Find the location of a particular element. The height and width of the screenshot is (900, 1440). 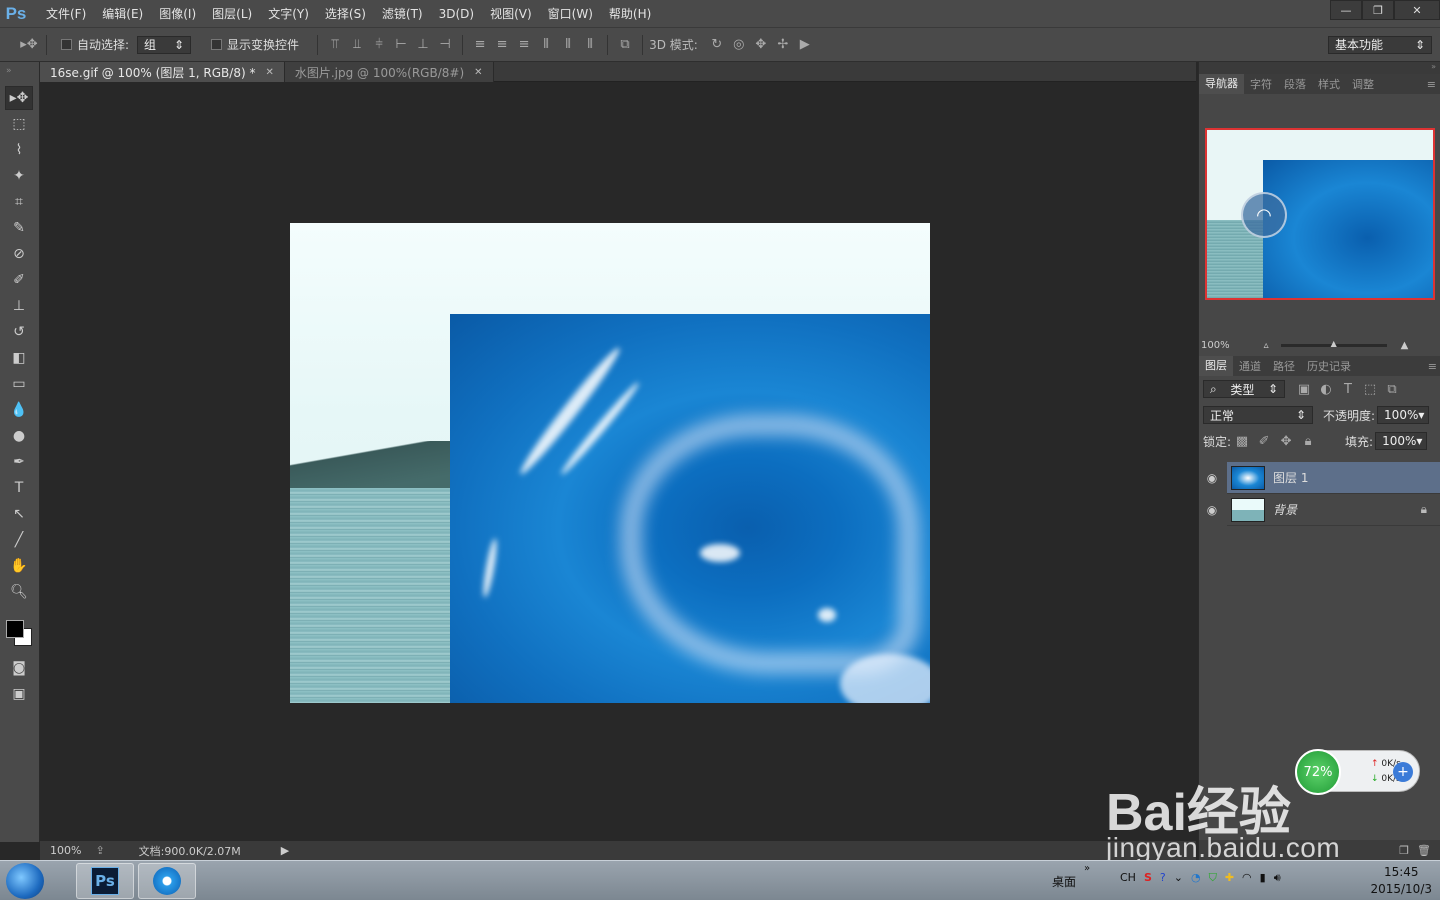

auto-align-icon: ⧉ is located at coordinates (625, 45).